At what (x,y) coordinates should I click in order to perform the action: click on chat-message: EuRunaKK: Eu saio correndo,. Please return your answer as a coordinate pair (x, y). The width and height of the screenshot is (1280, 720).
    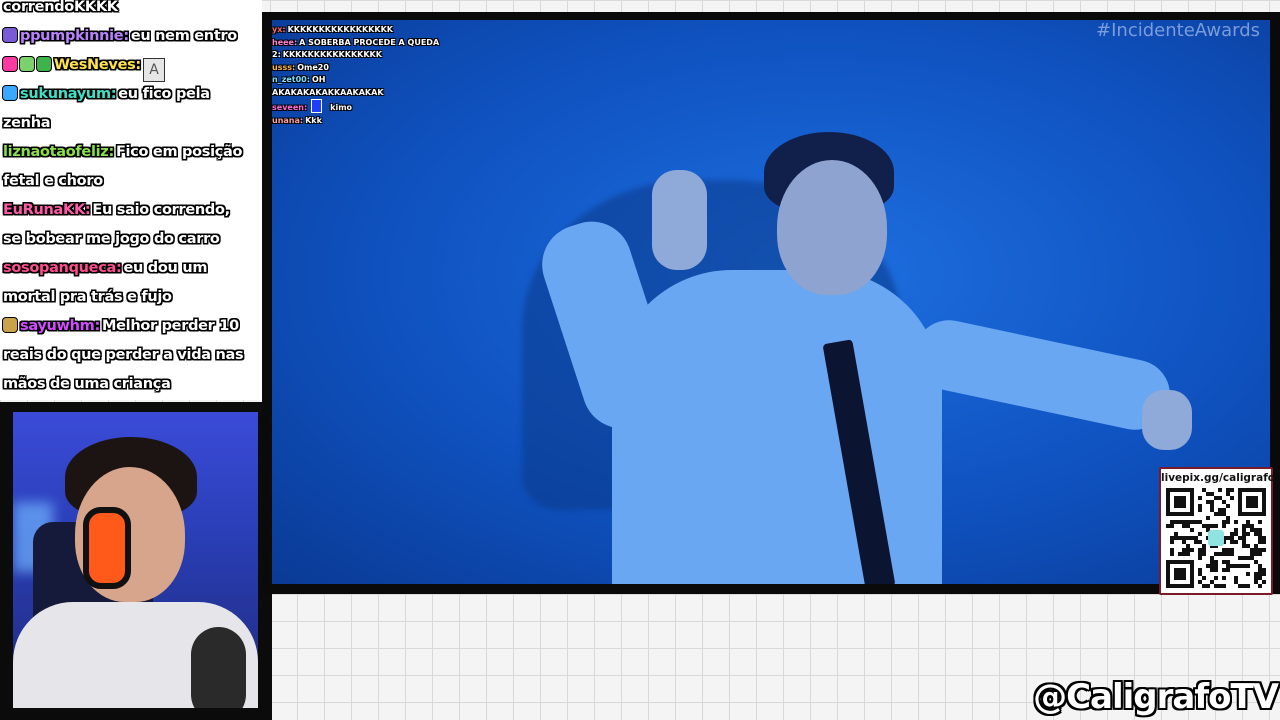
    Looking at the image, I should click on (130, 210).